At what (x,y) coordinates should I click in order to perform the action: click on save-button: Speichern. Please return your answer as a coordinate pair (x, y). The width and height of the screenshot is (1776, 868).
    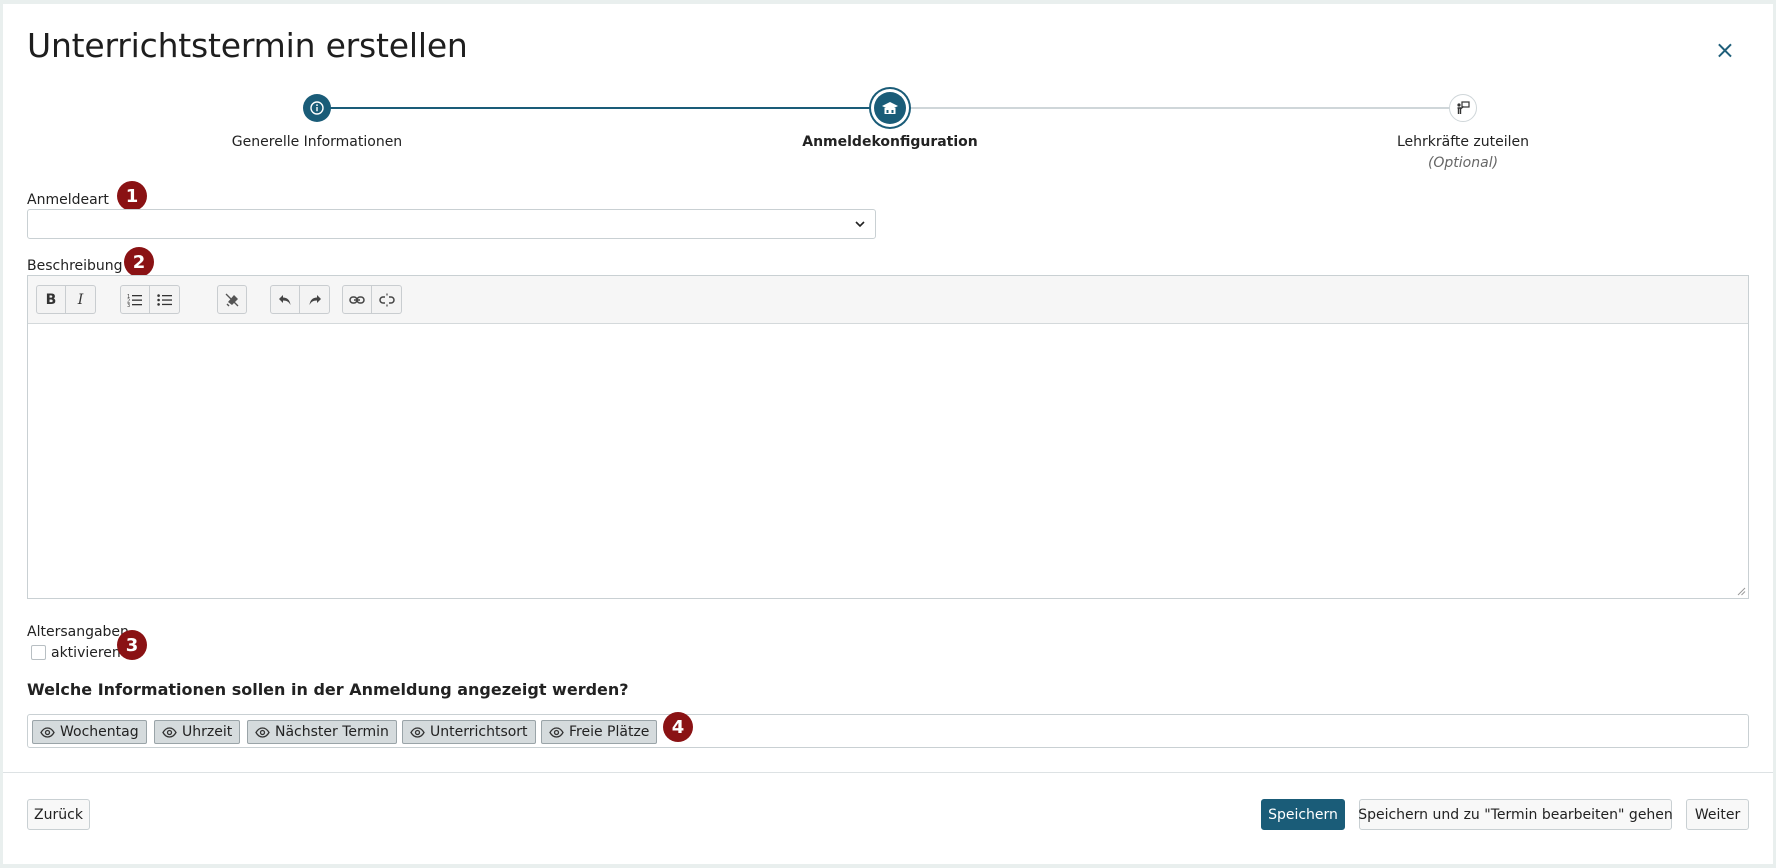
    Looking at the image, I should click on (1303, 814).